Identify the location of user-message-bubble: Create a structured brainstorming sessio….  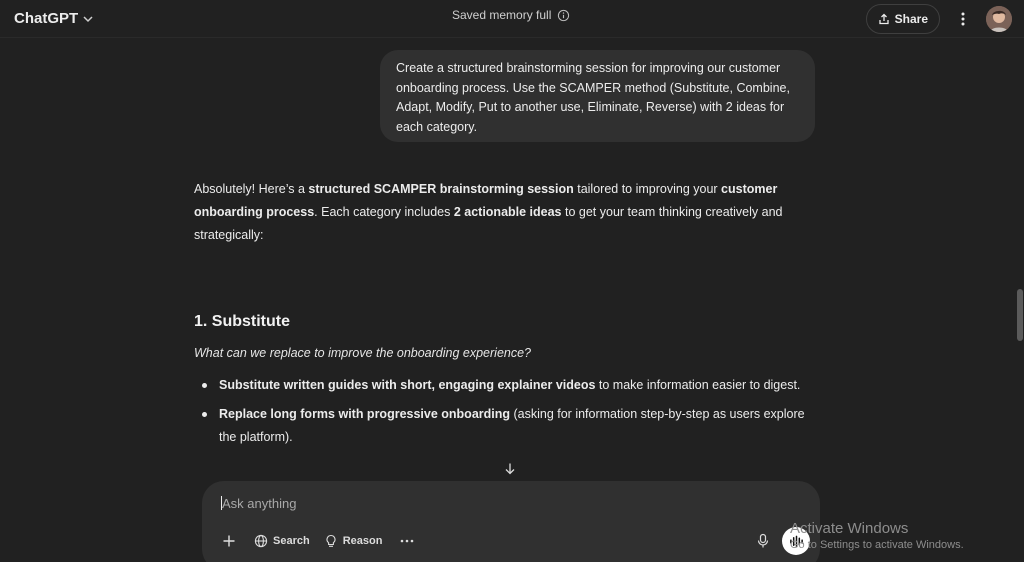
(597, 96).